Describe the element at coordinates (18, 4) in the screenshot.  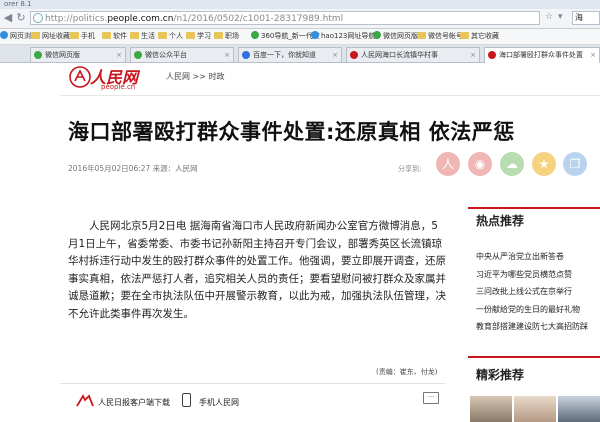
I see `window-title: orer 8.1` at that location.